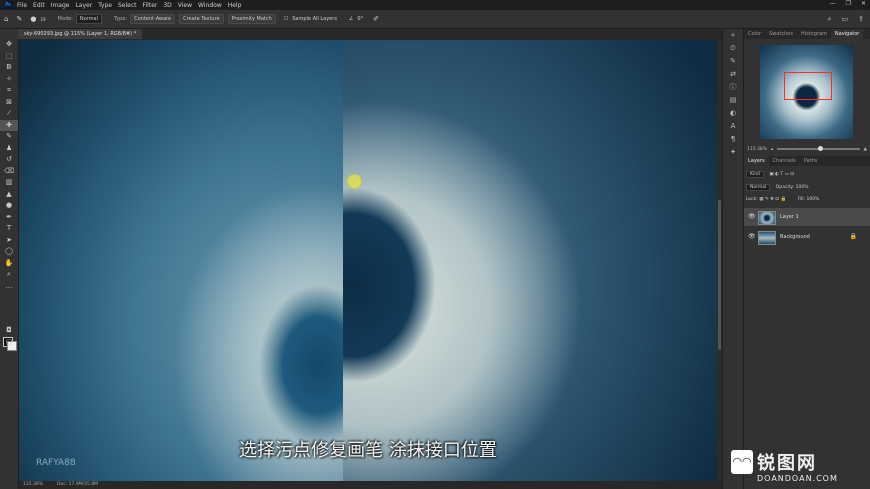 The image size is (870, 489). I want to click on close-button: ✕, so click(863, 3).